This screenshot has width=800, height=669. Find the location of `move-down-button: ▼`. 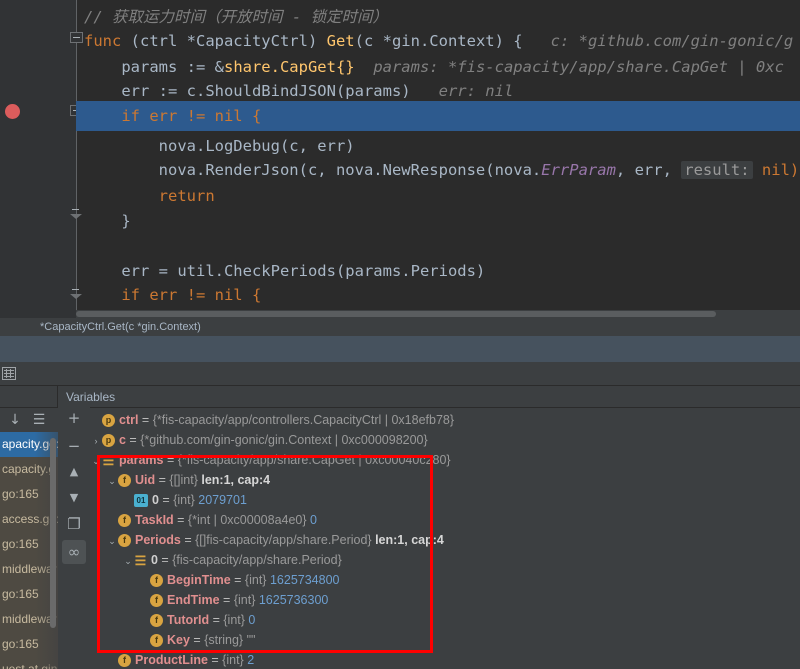

move-down-button: ▼ is located at coordinates (74, 498).